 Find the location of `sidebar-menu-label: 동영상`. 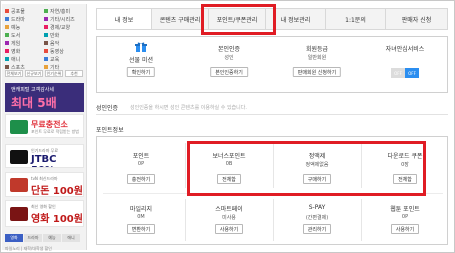

sidebar-menu-label: 동영상 is located at coordinates (57, 51).